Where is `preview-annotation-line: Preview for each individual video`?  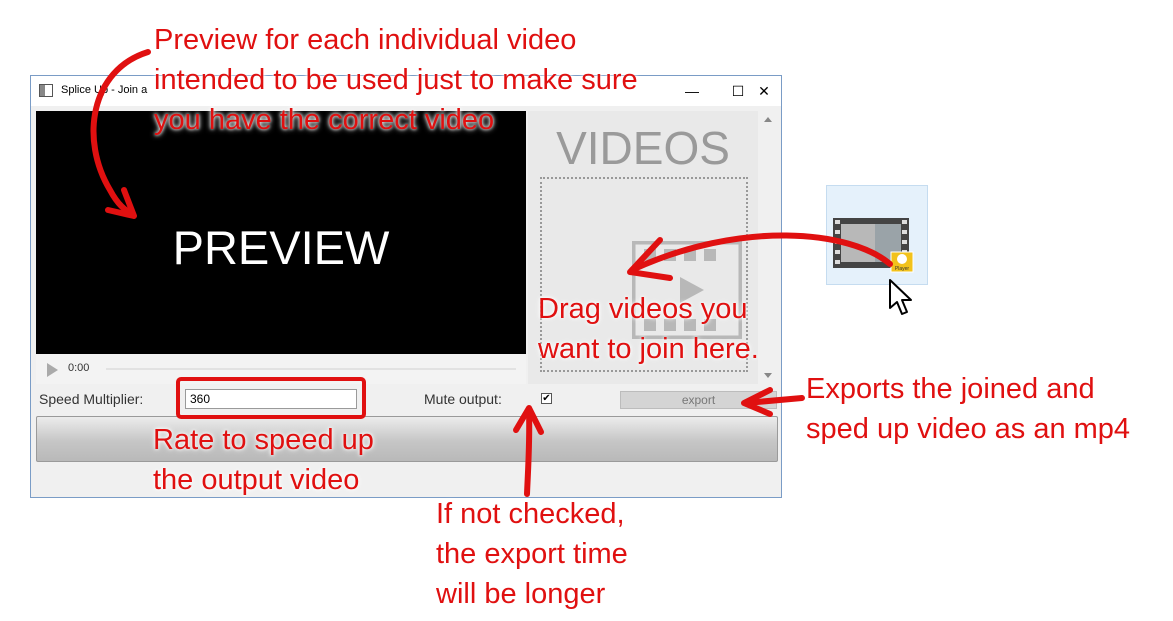
preview-annotation-line: Preview for each individual video is located at coordinates (365, 40).